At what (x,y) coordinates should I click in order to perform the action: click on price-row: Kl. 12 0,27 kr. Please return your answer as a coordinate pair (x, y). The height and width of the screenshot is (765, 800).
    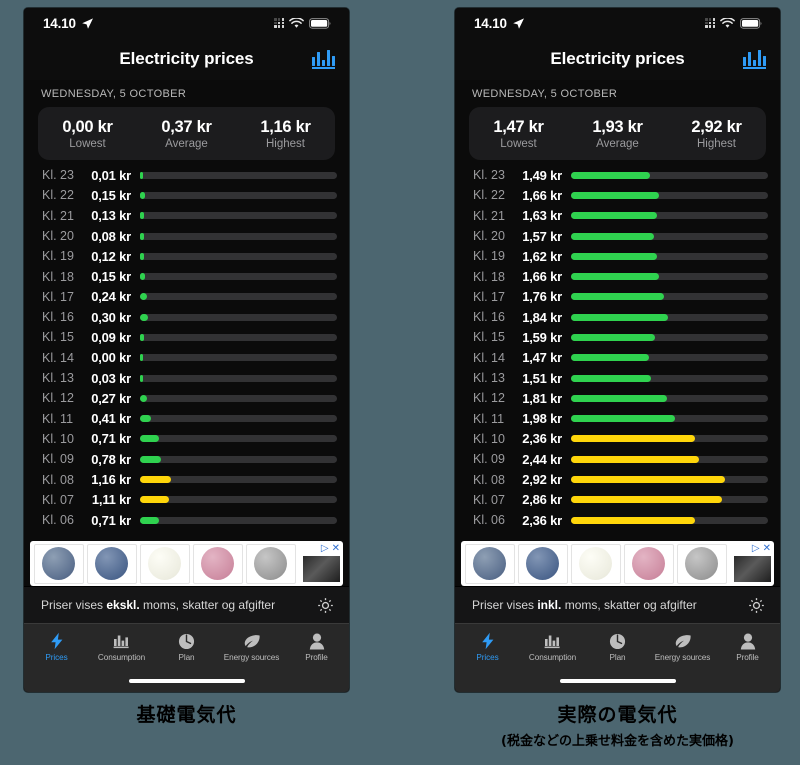
    Looking at the image, I should click on (186, 398).